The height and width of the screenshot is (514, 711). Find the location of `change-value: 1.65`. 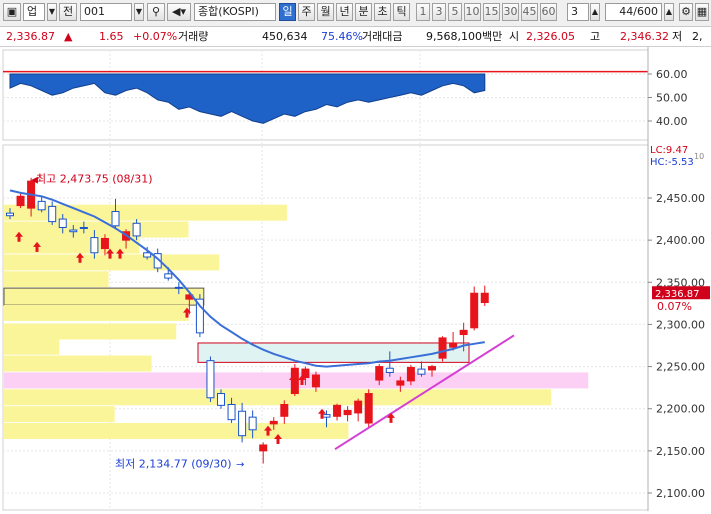

change-value: 1.65 is located at coordinates (111, 36).